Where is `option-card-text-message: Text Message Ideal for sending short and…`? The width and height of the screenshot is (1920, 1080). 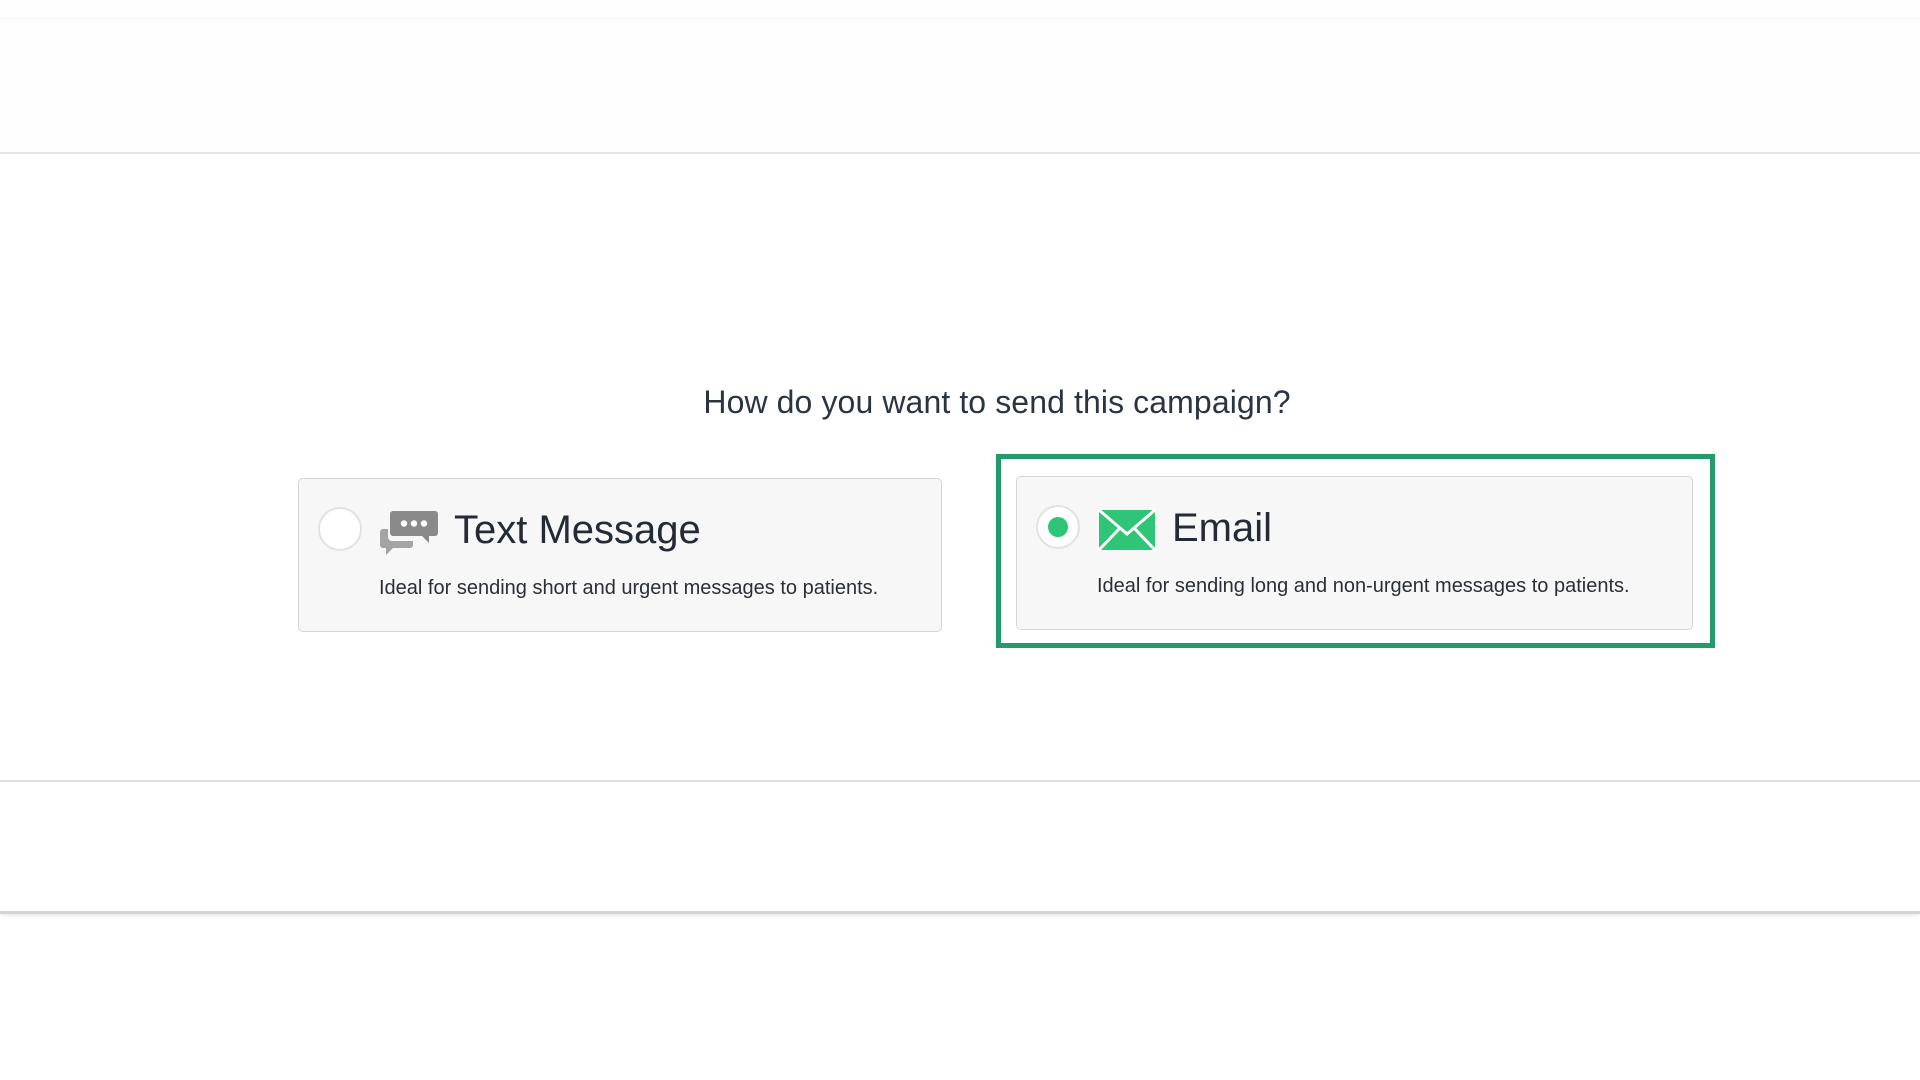
option-card-text-message: Text Message Ideal for sending short and… is located at coordinates (620, 555).